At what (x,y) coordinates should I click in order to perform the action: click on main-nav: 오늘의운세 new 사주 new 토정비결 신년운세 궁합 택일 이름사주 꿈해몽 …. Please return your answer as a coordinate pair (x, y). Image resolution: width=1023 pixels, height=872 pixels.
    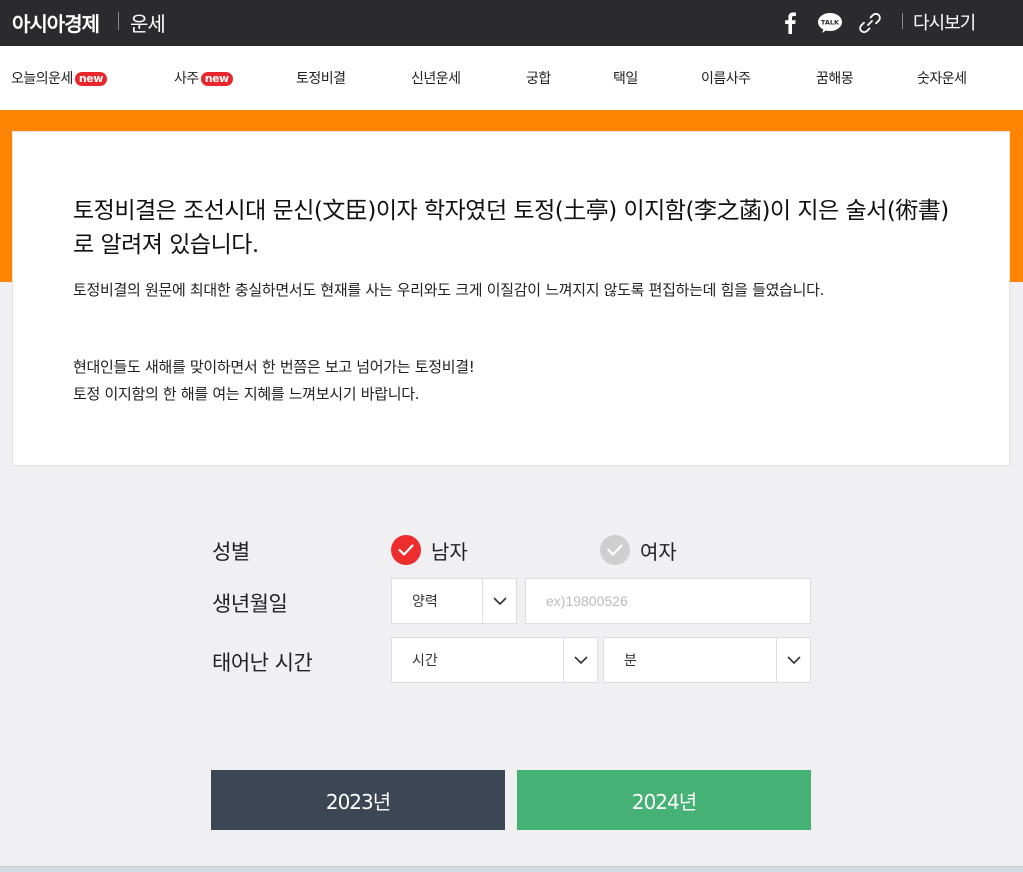
    Looking at the image, I should click on (511, 78).